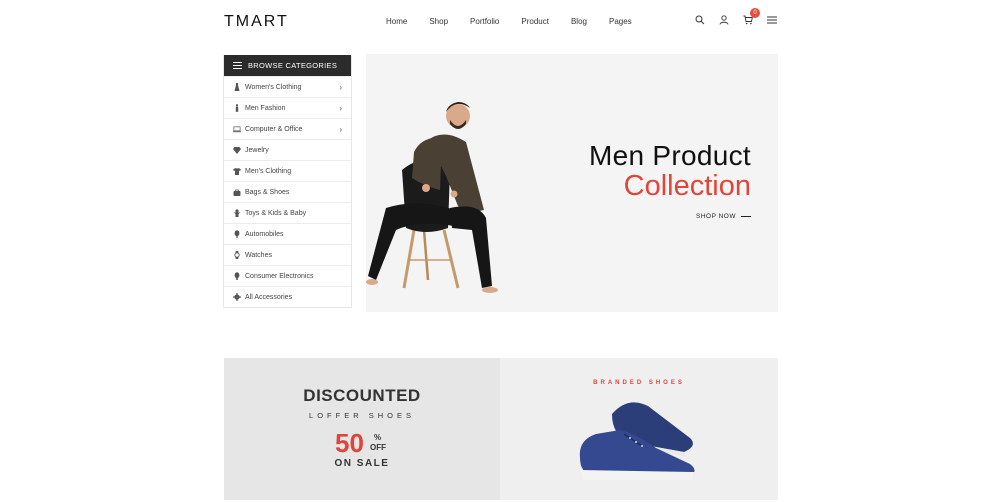 The image size is (1000, 502). I want to click on sidebar-item-jewelry: Jewelry, so click(287, 149).